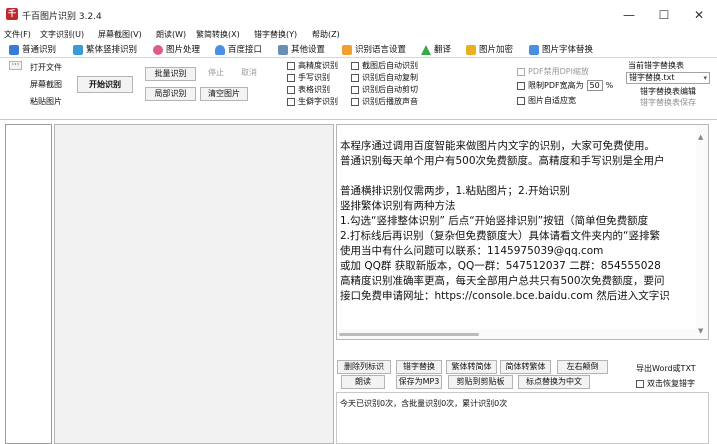 The width and height of the screenshot is (717, 444). I want to click on save-mp3-button: 保存为MP3, so click(419, 382).